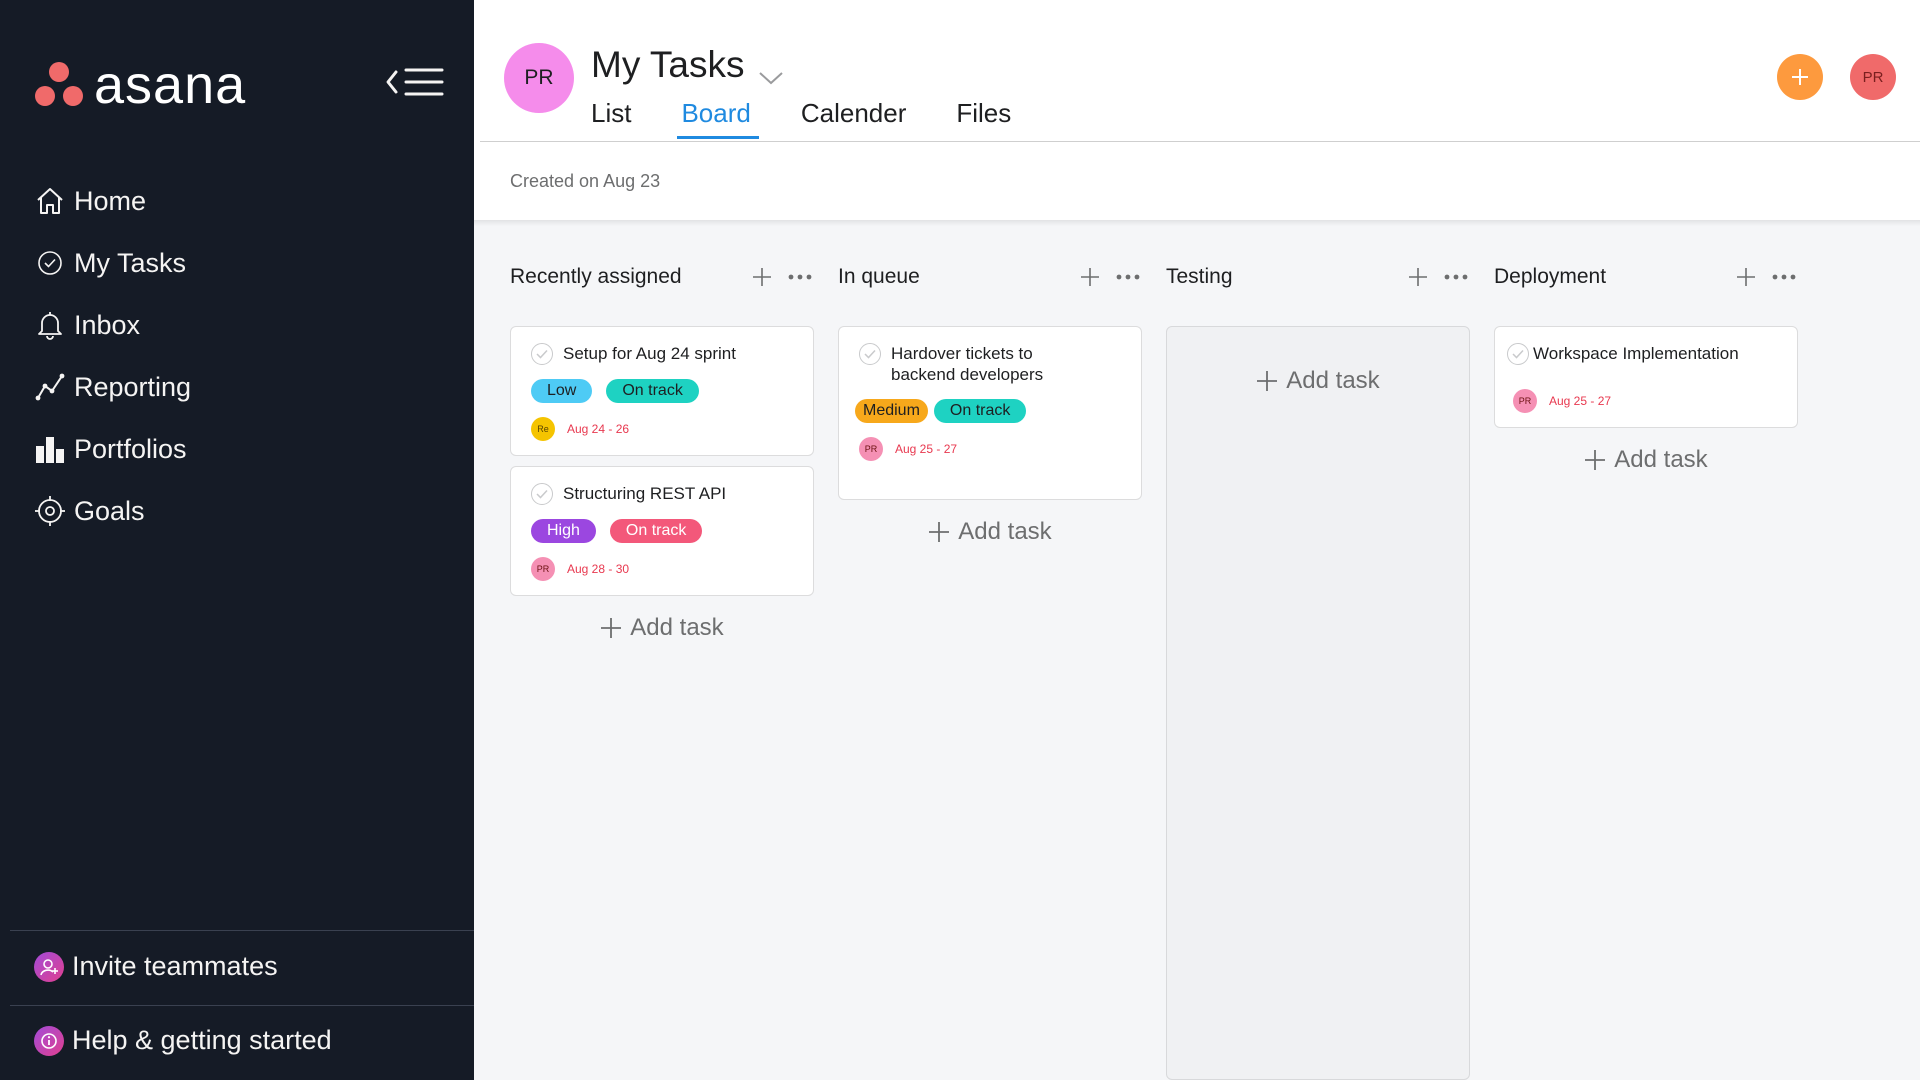 The image size is (1920, 1080). What do you see at coordinates (50, 387) in the screenshot?
I see `line-chart-icon` at bounding box center [50, 387].